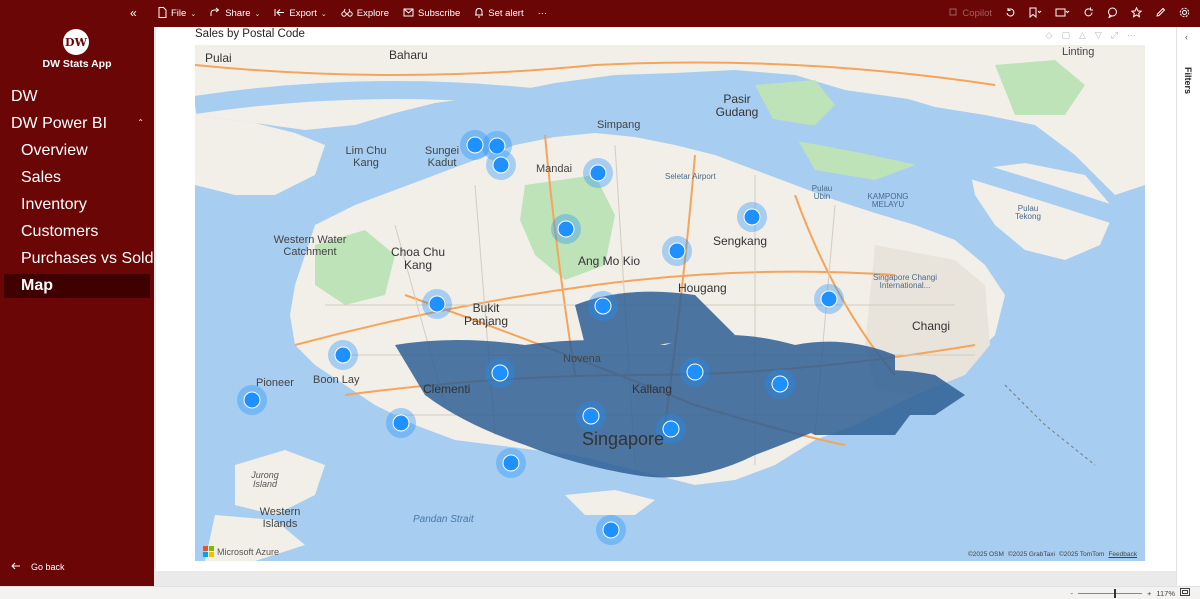 The image size is (1200, 599). Describe the element at coordinates (238, 13) in the screenshot. I see `share-label: Share` at that location.